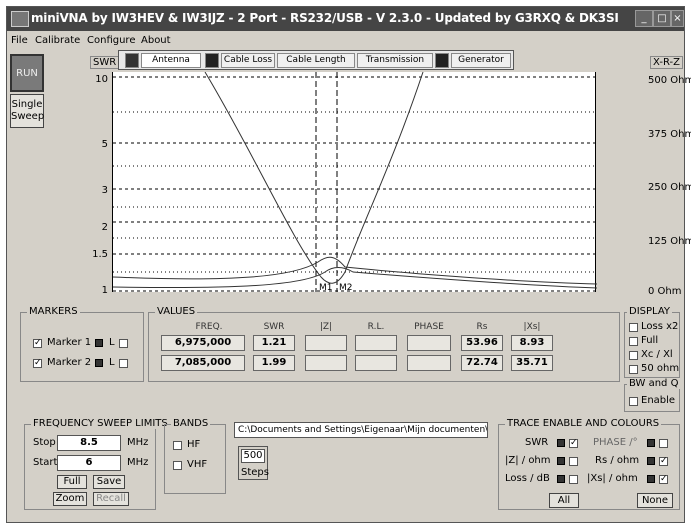  Describe the element at coordinates (633, 341) in the screenshot. I see `full-checkbox` at that location.